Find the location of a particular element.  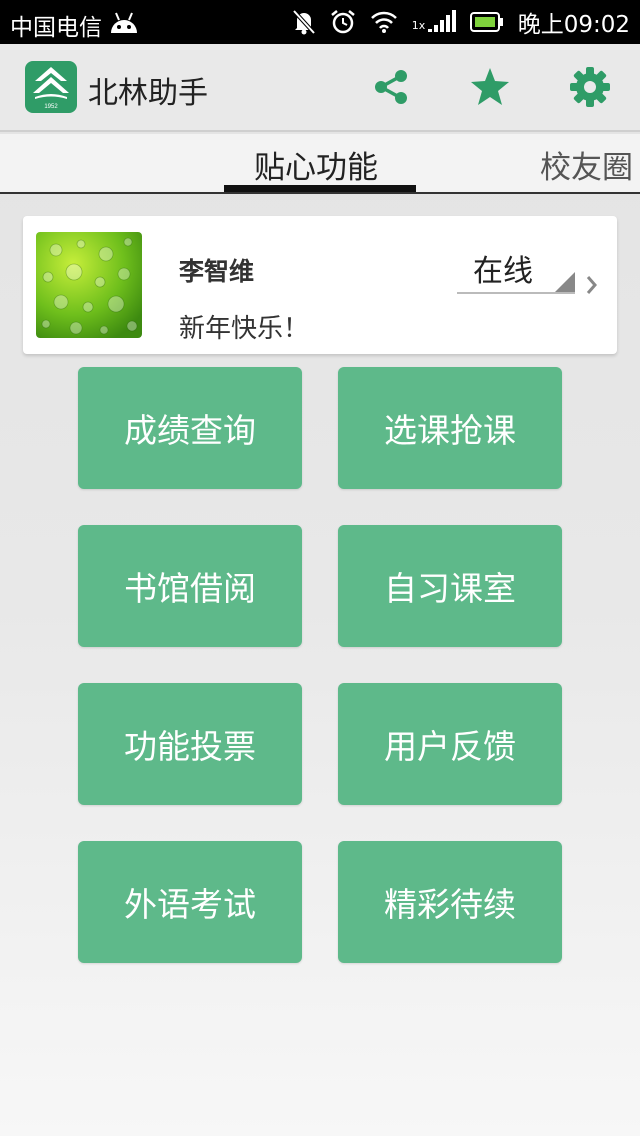

alarm-icon is located at coordinates (342, 22).